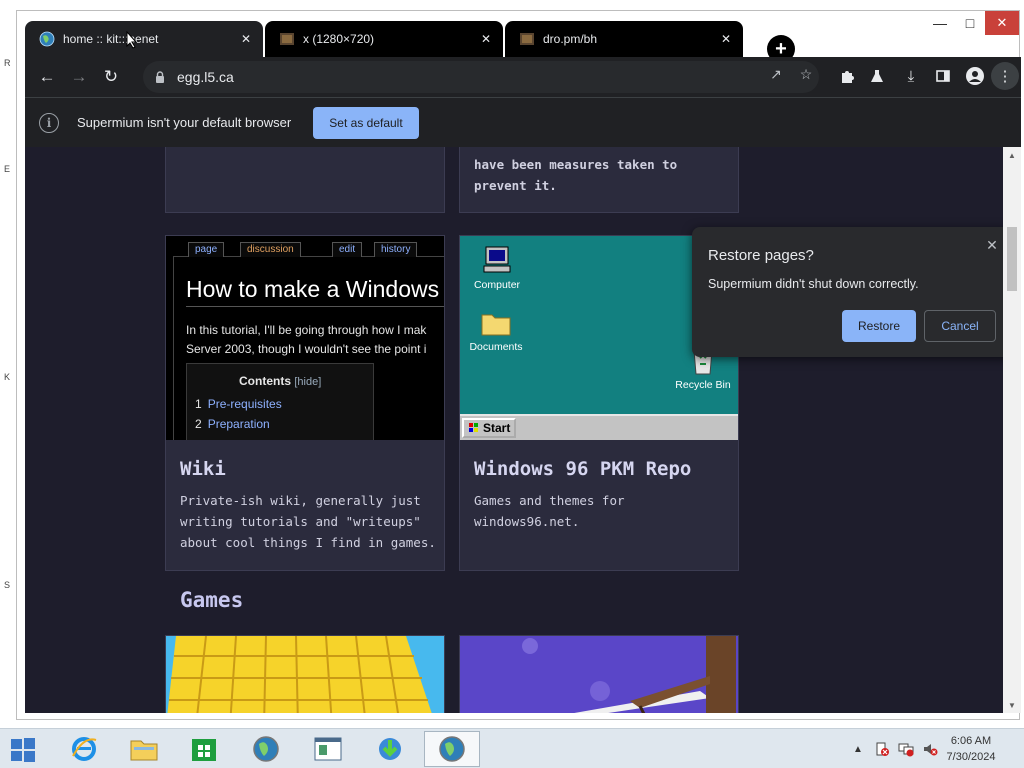 This screenshot has width=1024, height=768. I want to click on menu-kebab-icon: ⋮, so click(1005, 76).